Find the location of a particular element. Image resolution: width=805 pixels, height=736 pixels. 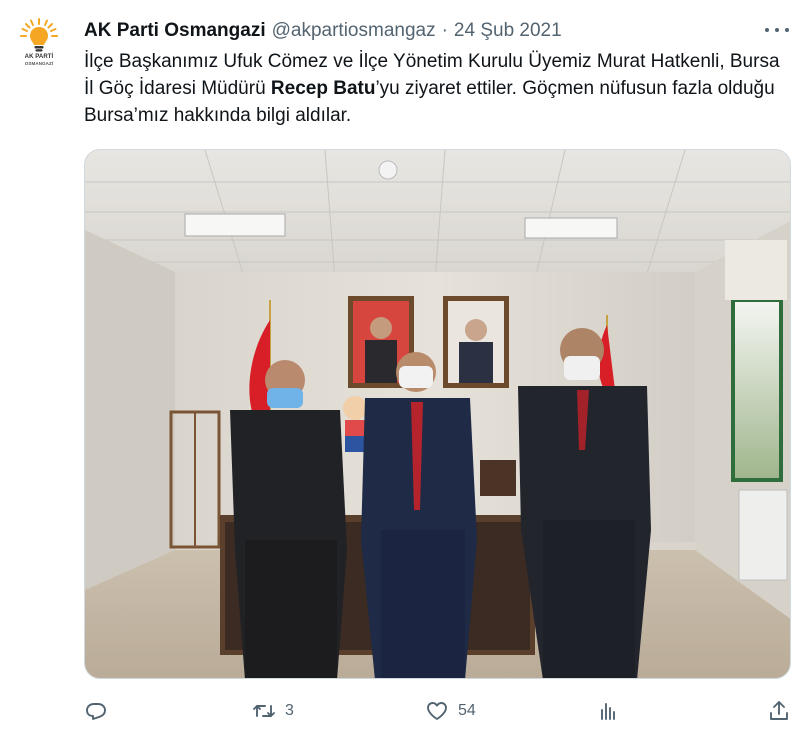

tweet-text-bold: Recep Batu is located at coordinates (323, 88).